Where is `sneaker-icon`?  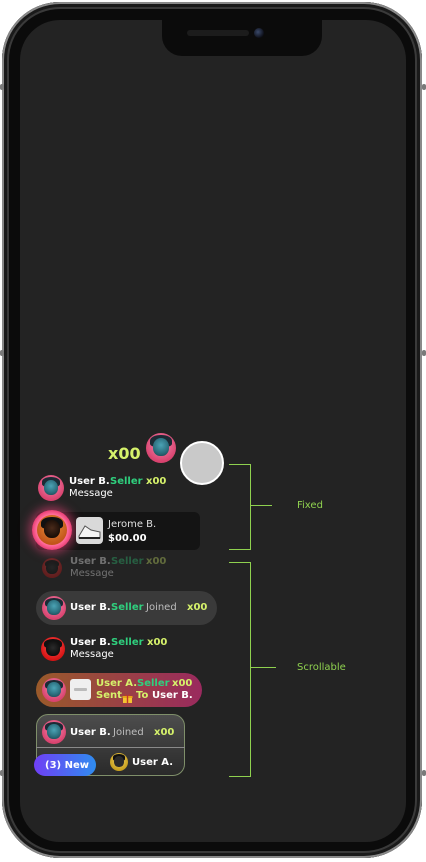 sneaker-icon is located at coordinates (89, 532).